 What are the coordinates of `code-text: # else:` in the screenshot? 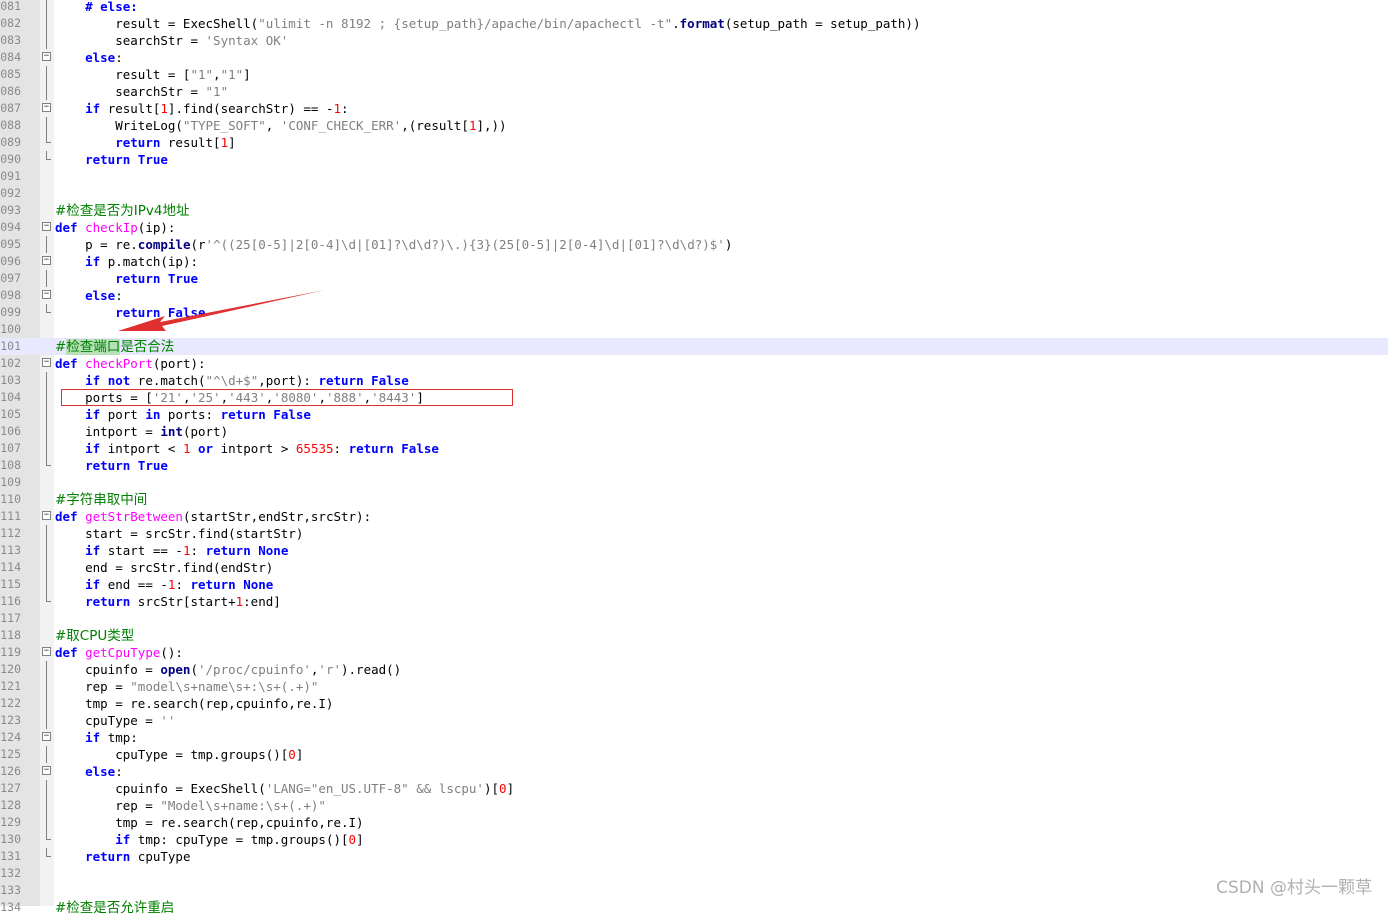 It's located at (111, 7).